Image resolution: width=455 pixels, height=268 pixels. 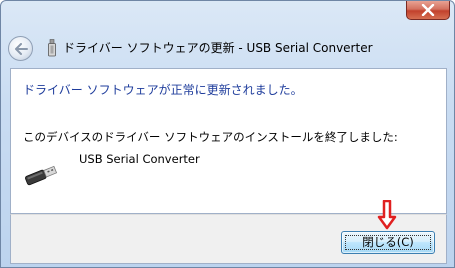 What do you see at coordinates (52, 48) in the screenshot?
I see `usb-device-small-icon` at bounding box center [52, 48].